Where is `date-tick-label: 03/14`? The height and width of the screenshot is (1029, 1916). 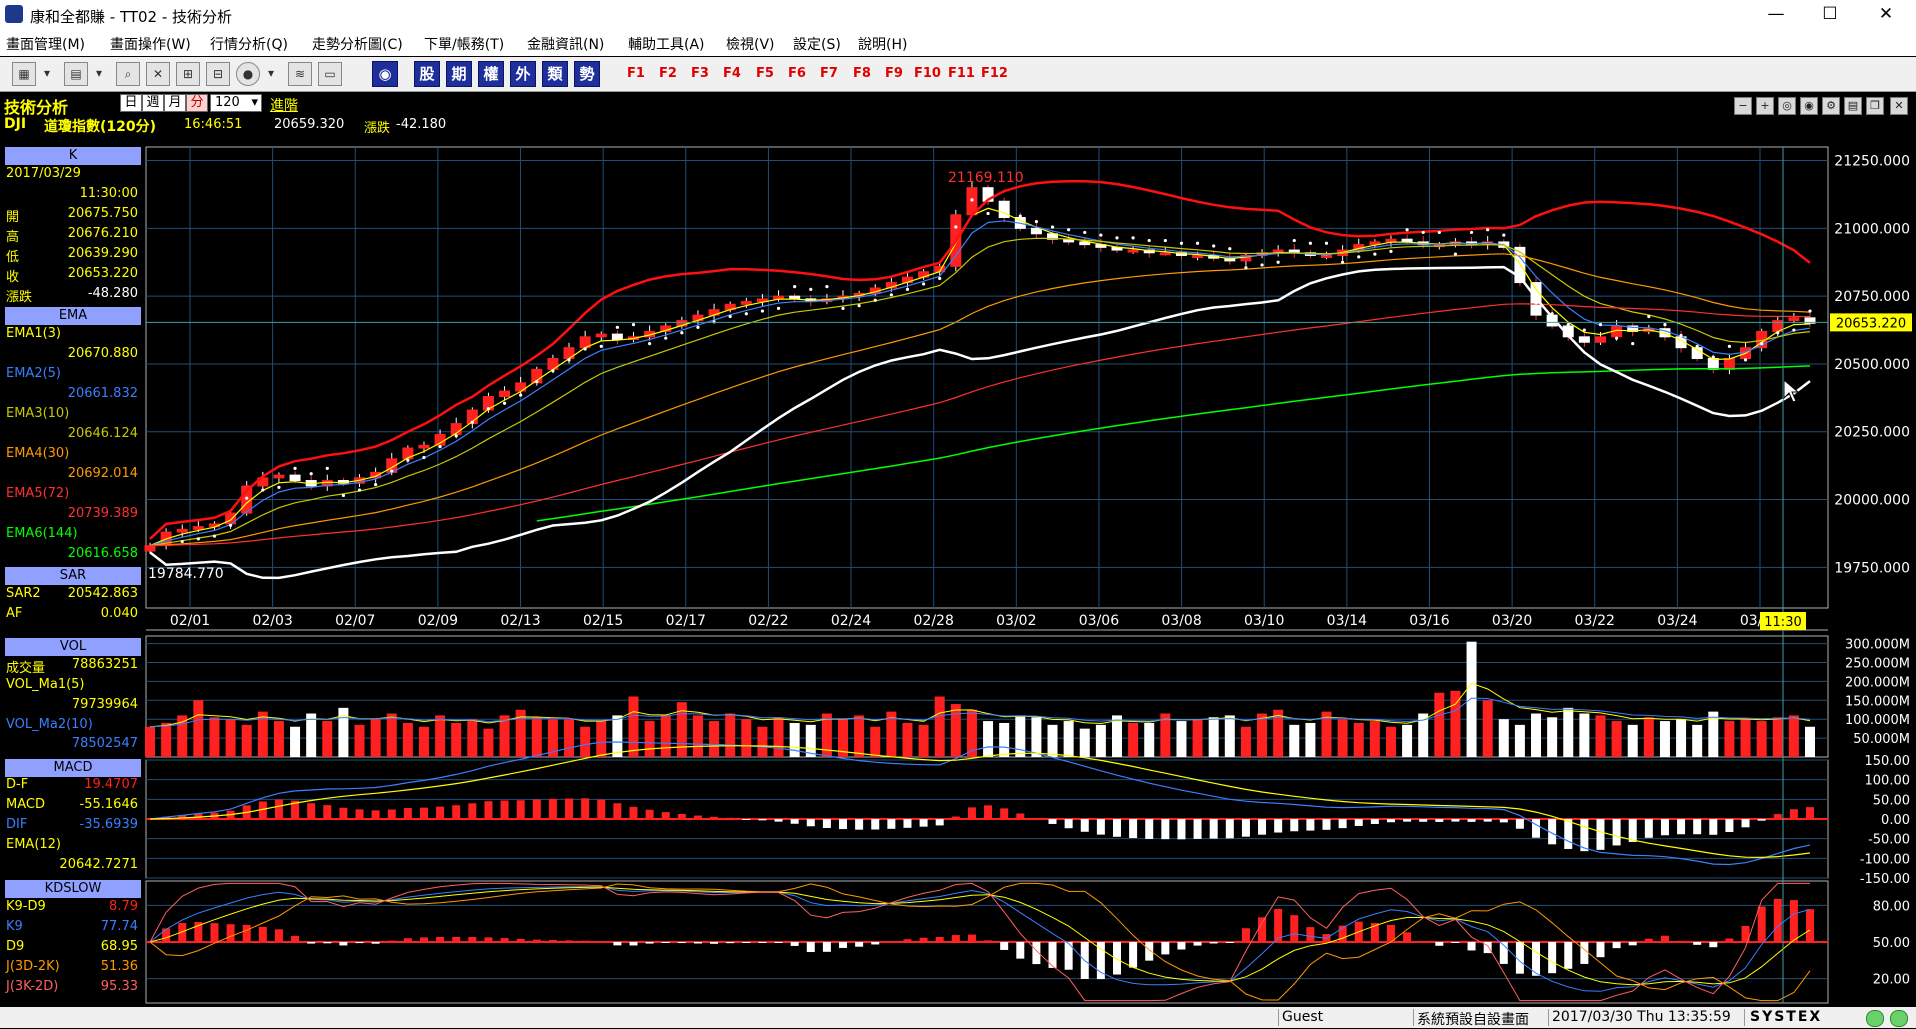
date-tick-label: 03/14 is located at coordinates (1347, 621).